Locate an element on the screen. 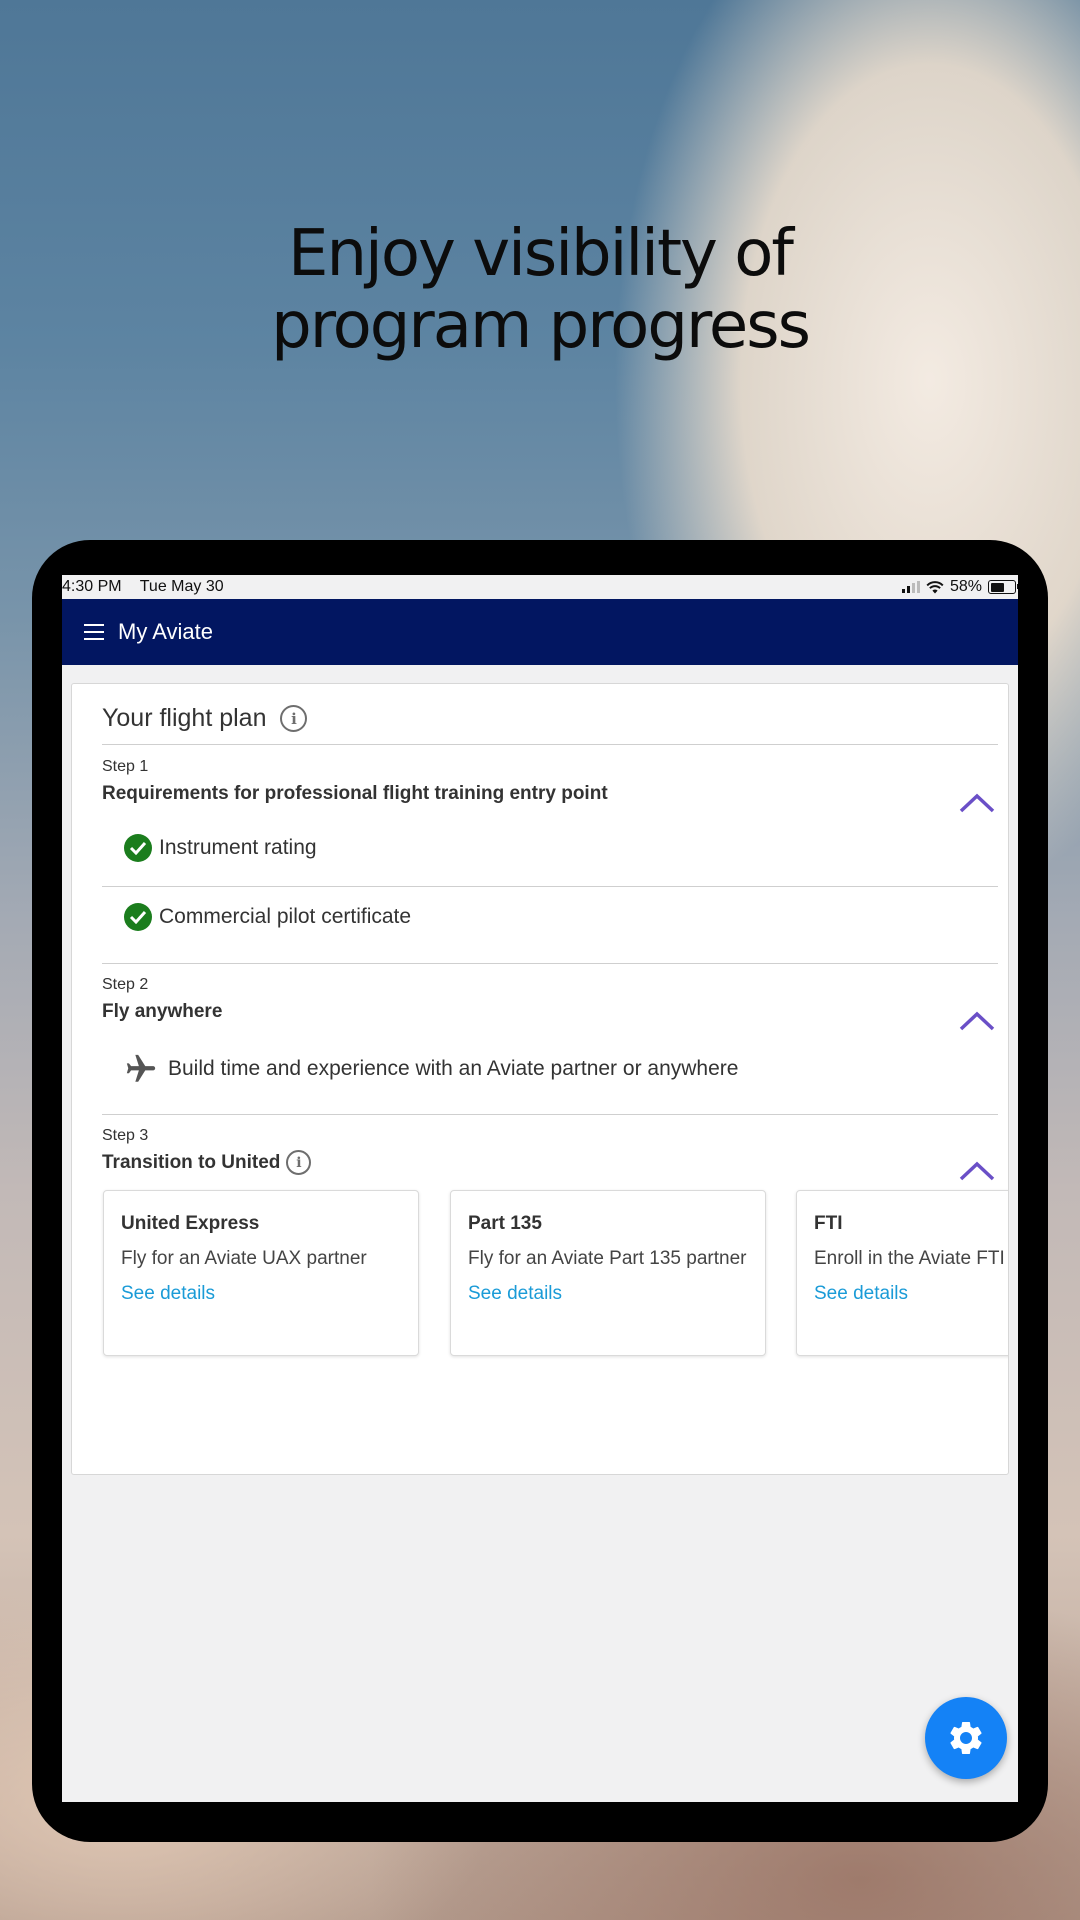 This screenshot has height=1920, width=1080. step-3-number: Step 3 is located at coordinates (125, 1135).